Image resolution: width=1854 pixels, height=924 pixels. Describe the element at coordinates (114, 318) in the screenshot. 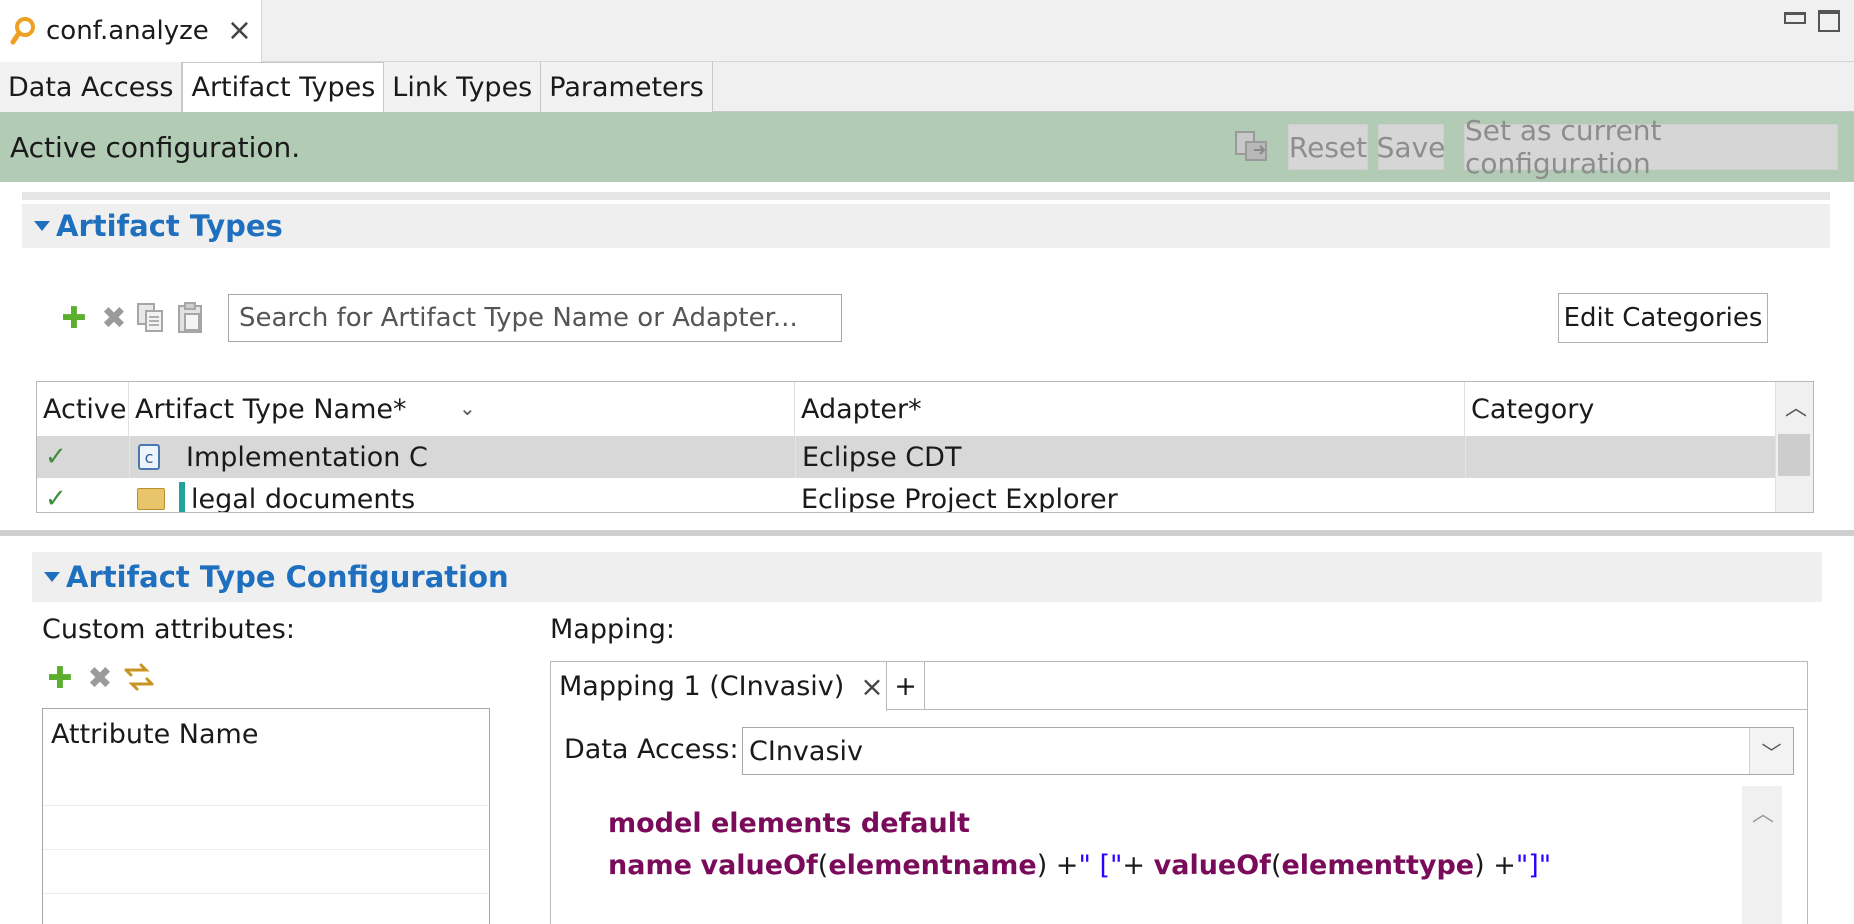

I see `delete-icon: ✖` at that location.